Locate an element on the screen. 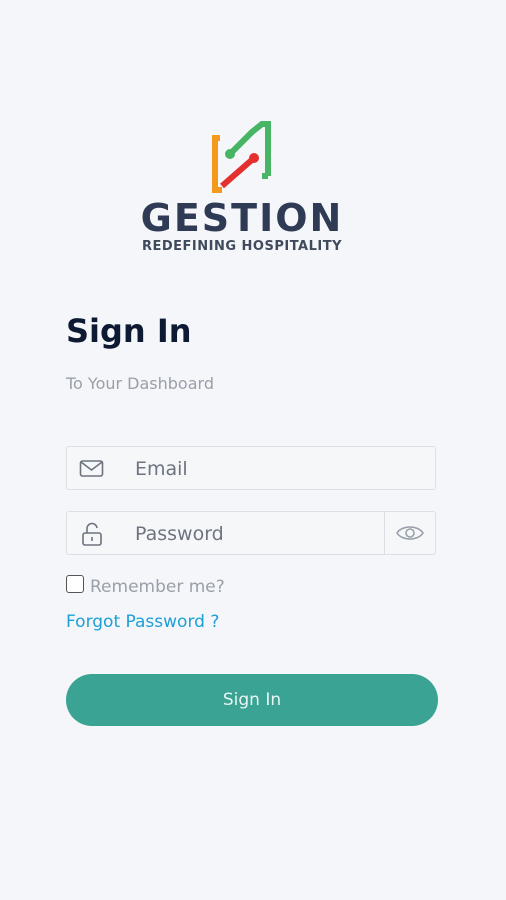 Image resolution: width=506 pixels, height=900 pixels. email-field is located at coordinates (251, 468).